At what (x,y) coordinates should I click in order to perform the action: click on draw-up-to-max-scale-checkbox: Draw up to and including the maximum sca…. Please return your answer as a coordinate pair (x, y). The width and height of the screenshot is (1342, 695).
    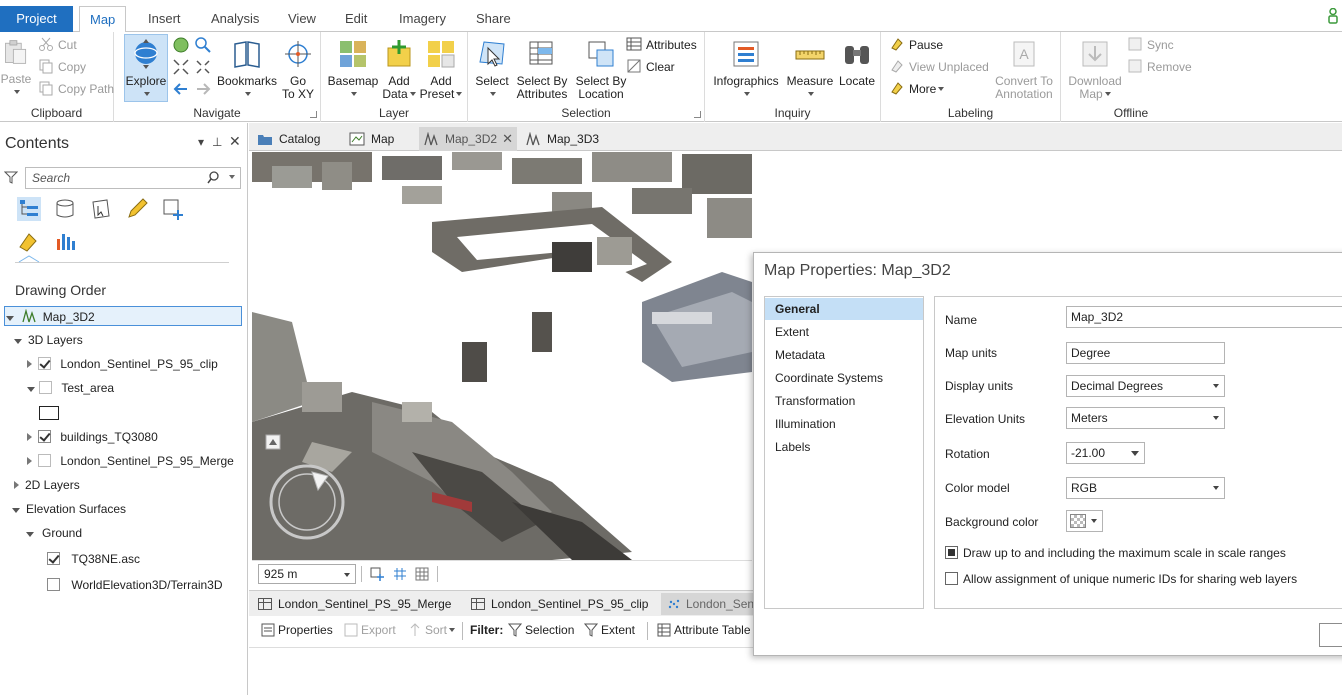
    Looking at the image, I should click on (1115, 553).